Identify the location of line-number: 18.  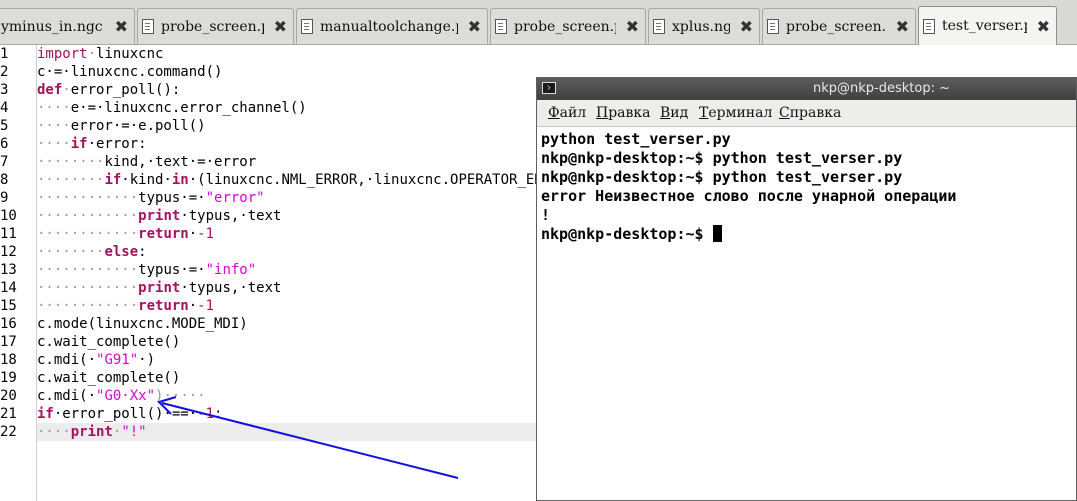
(8, 360).